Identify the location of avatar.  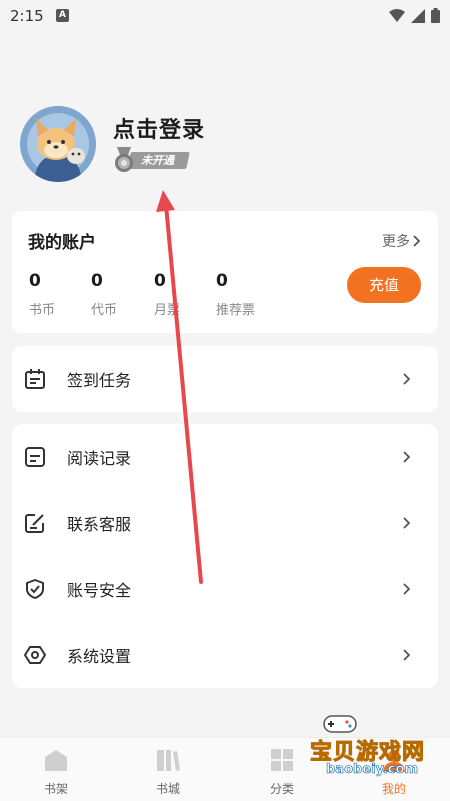
(58, 144).